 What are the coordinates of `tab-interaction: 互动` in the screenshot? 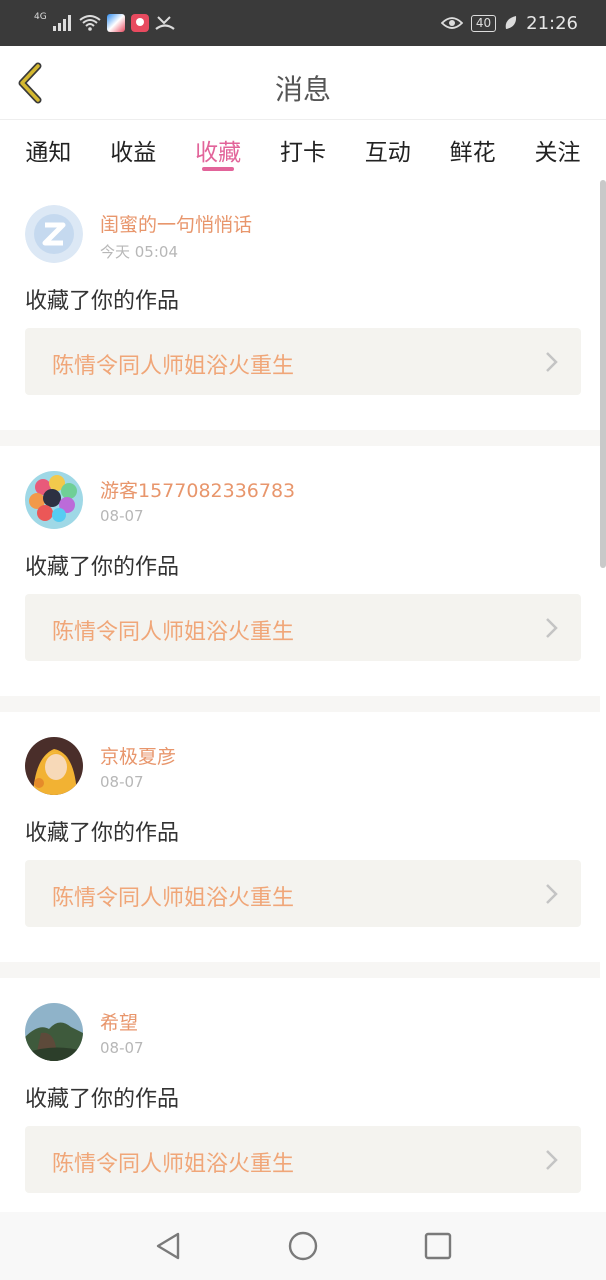 It's located at (388, 149).